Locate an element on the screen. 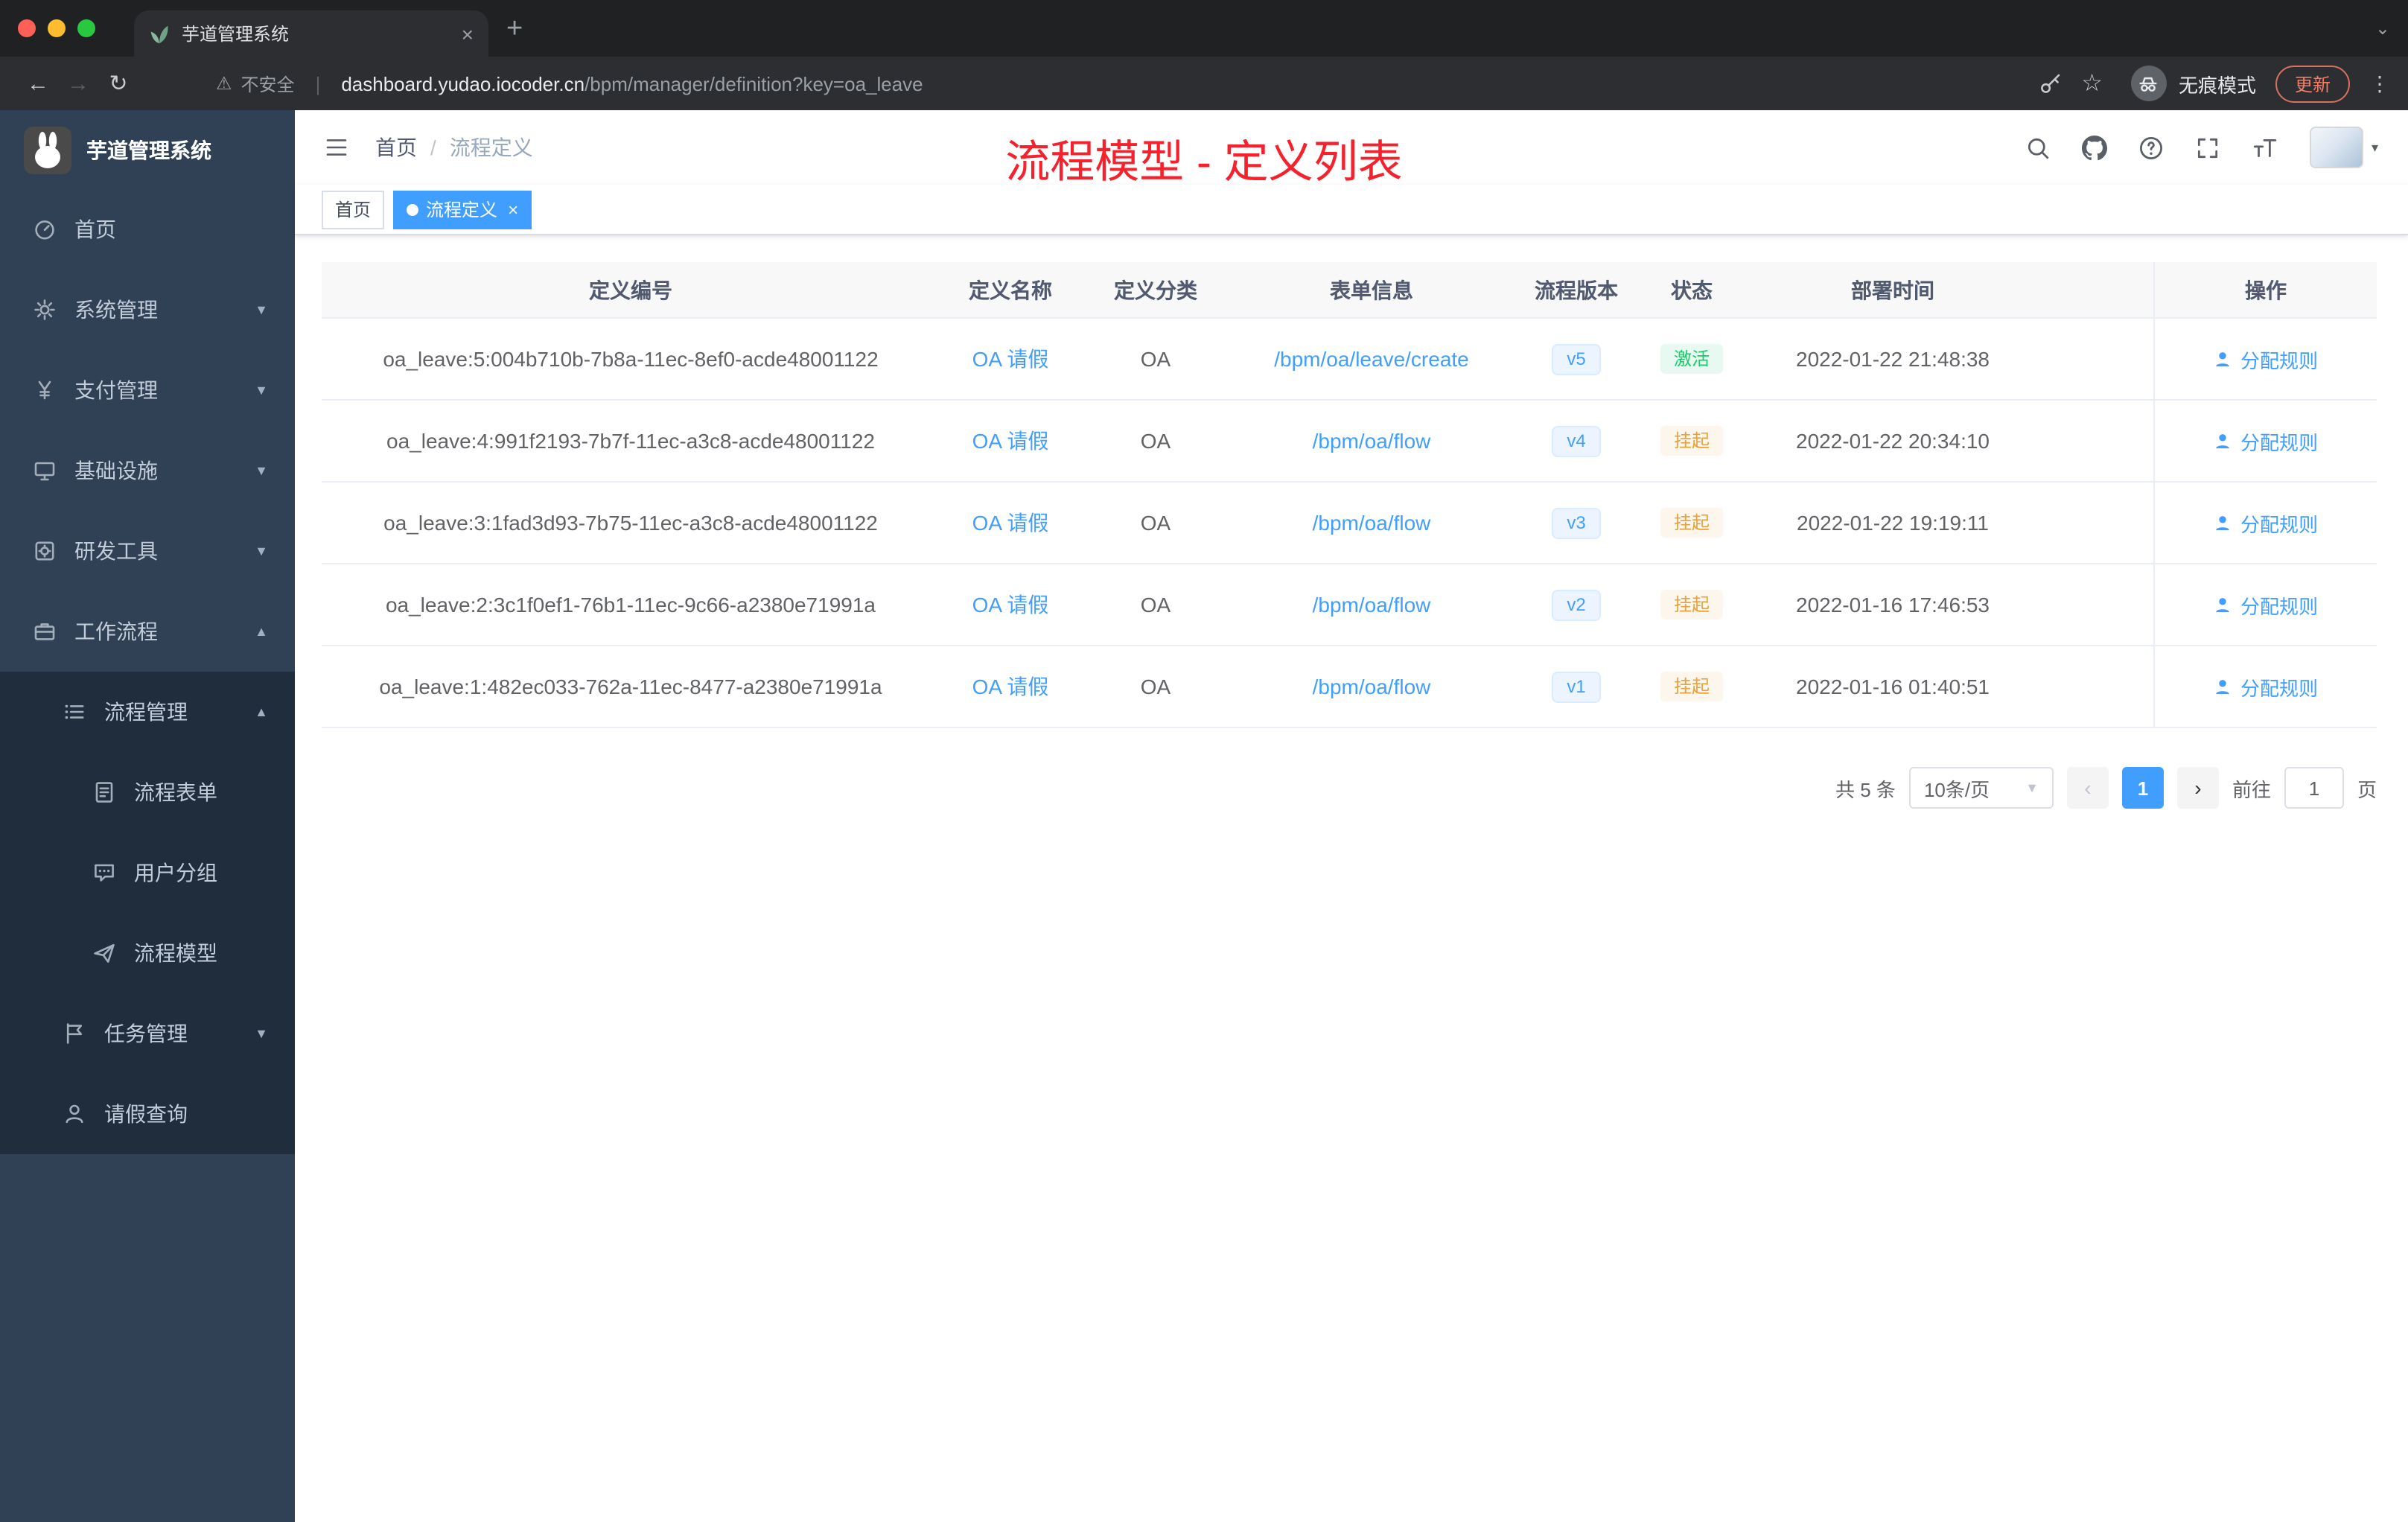  sidebar-item-label: 任务管理 is located at coordinates (146, 1033).